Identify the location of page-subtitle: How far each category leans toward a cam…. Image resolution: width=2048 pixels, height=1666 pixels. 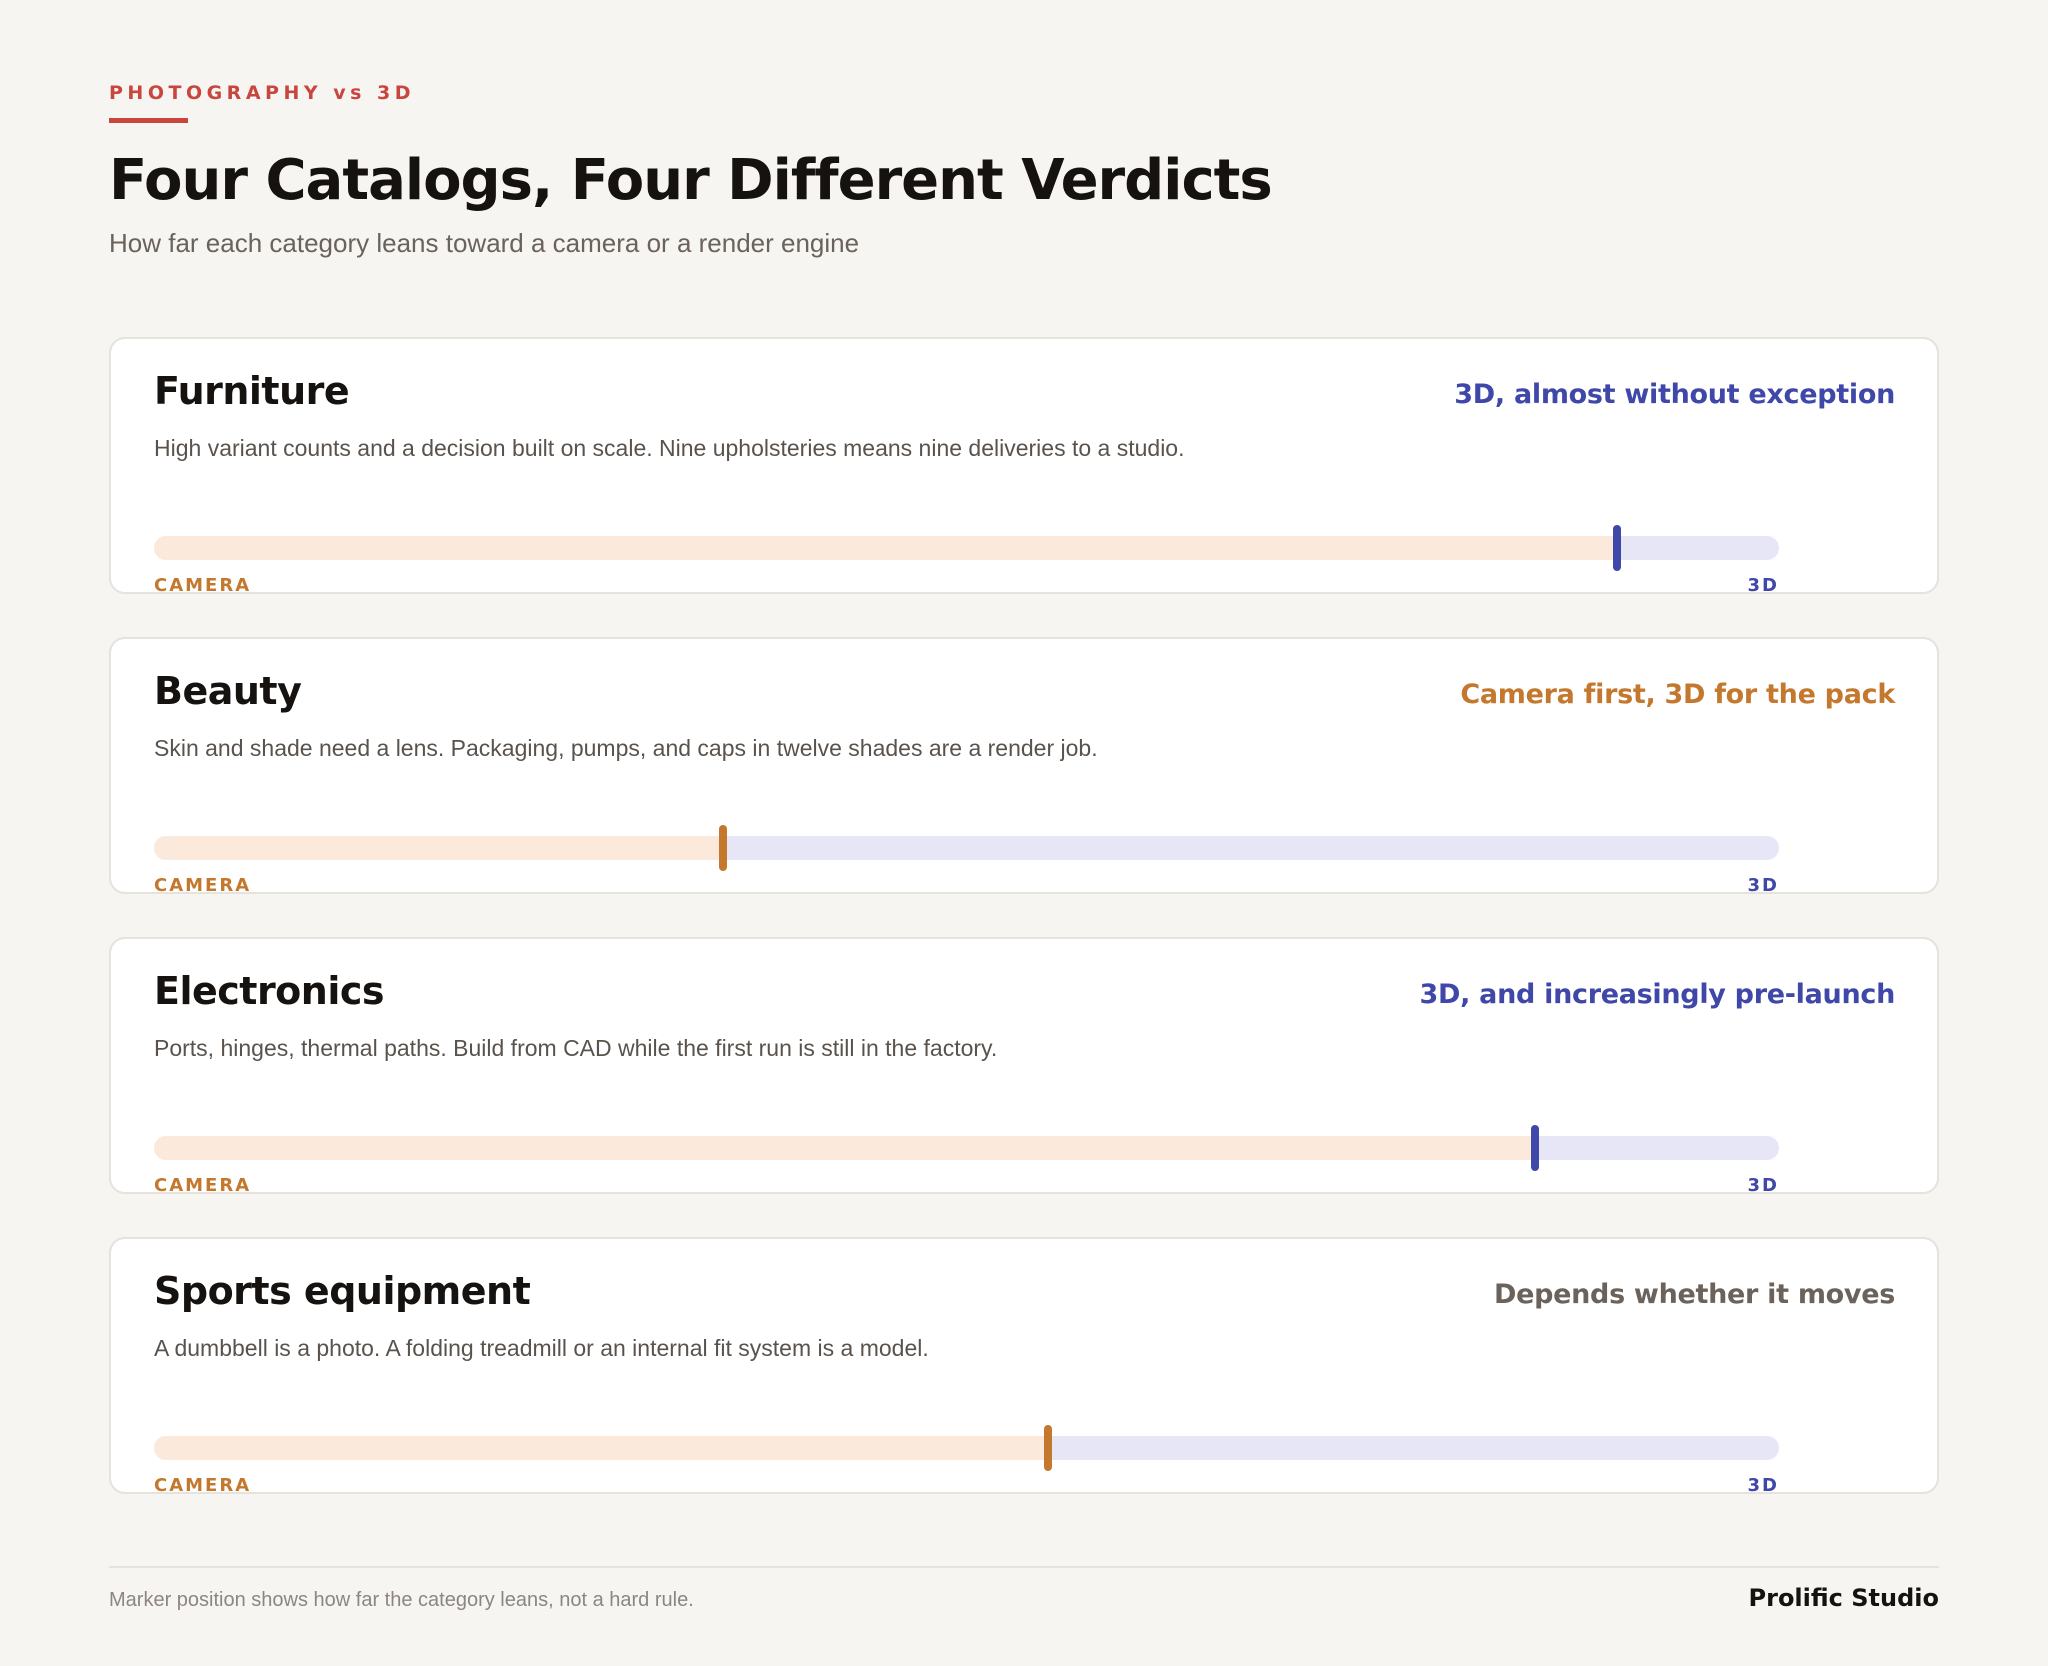
(484, 243).